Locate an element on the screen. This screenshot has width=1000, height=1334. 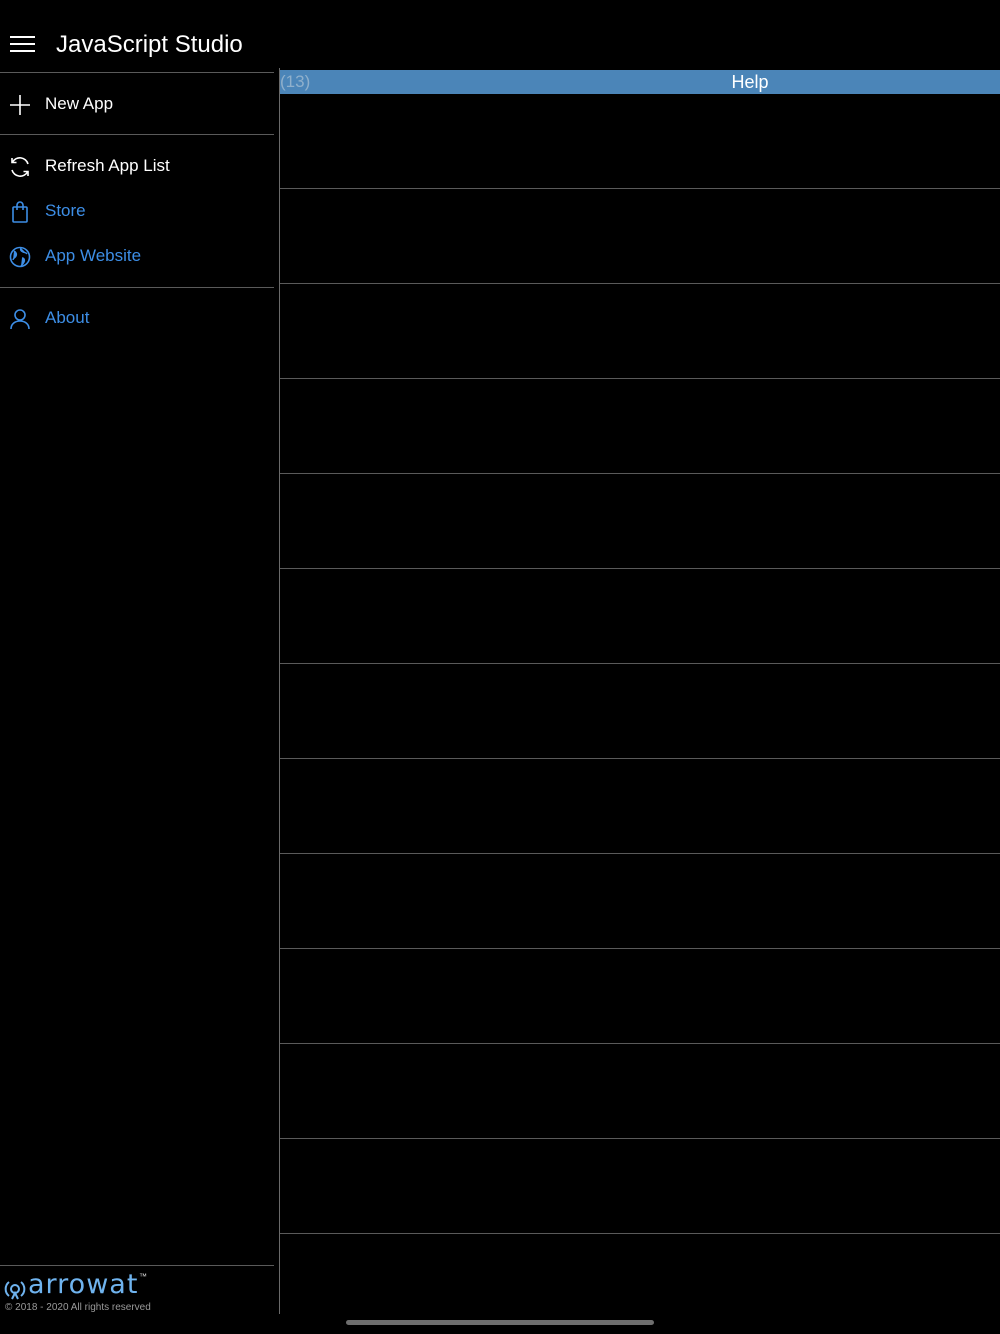
arrowat-logo-icon is located at coordinates (15, 1290).